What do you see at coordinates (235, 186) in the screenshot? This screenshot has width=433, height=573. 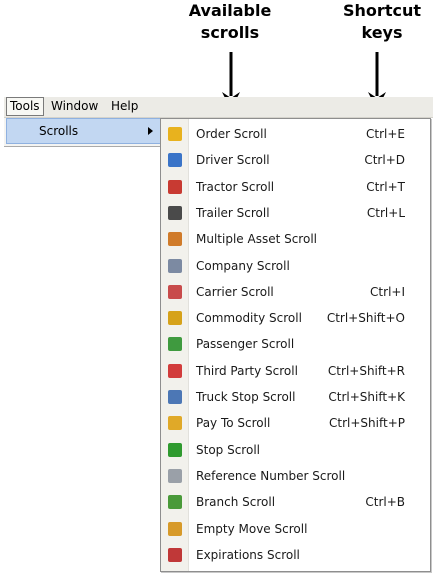 I see `menu-item-label: Tractor Scroll` at bounding box center [235, 186].